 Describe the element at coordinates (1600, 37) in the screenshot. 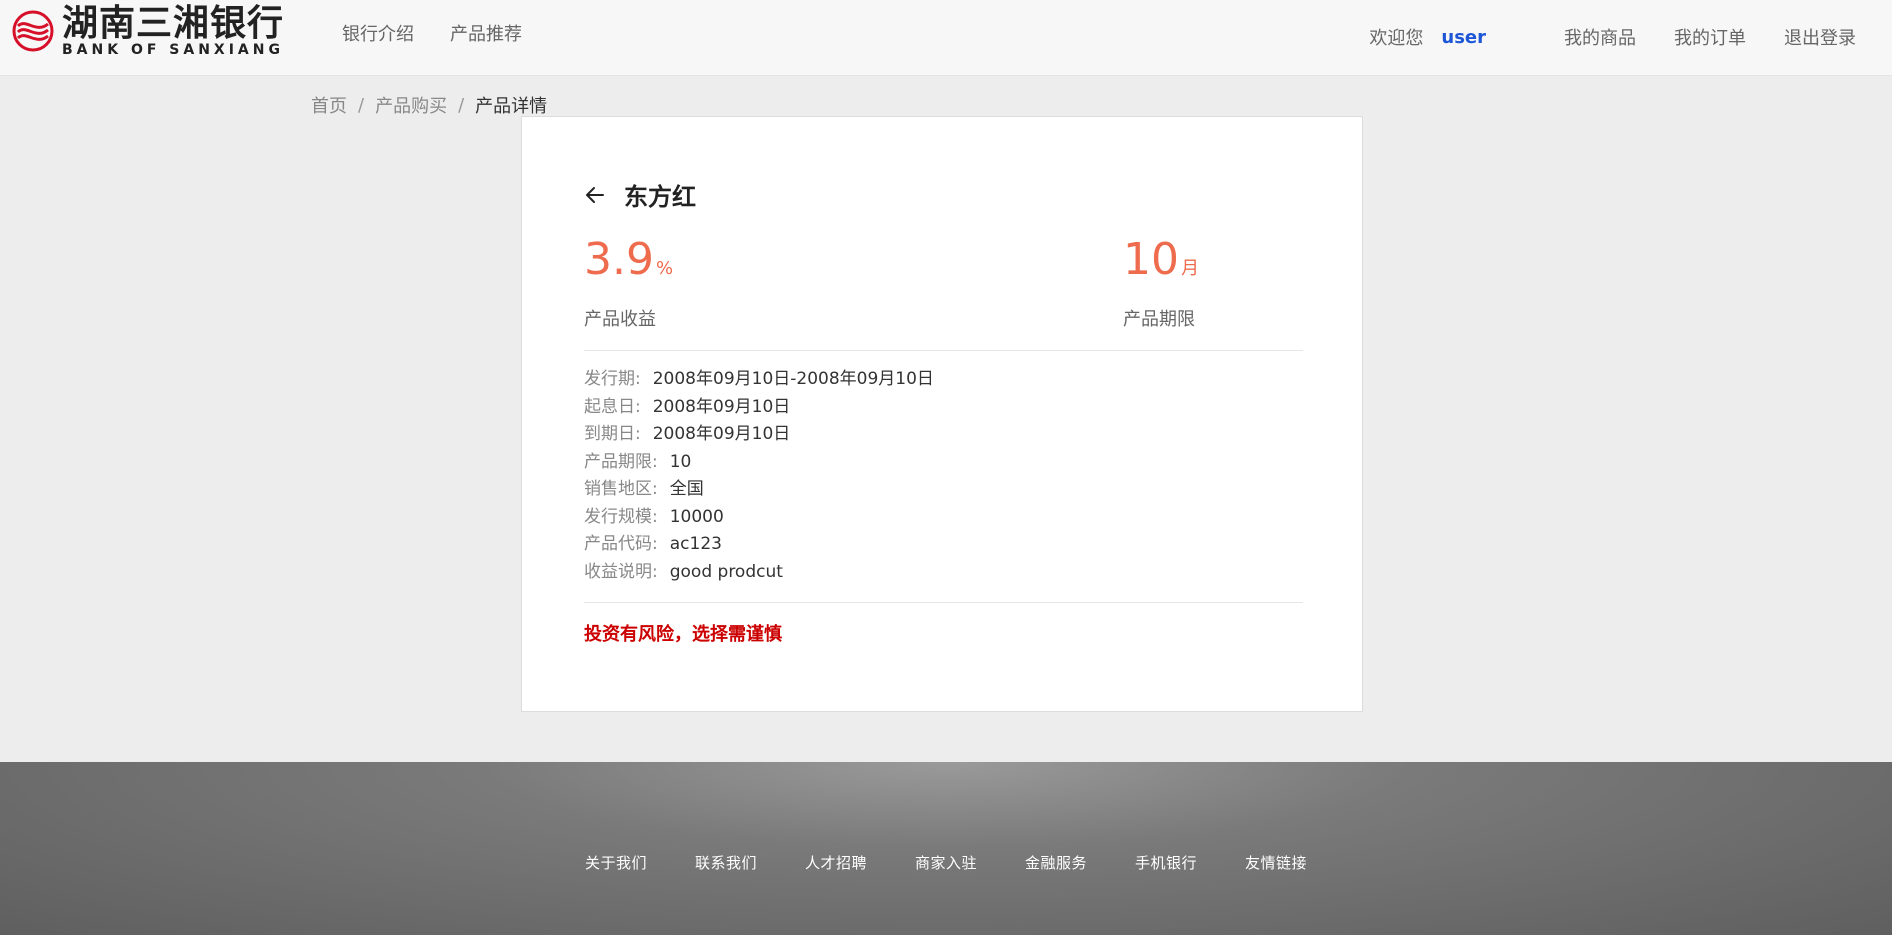

I see `nav-my-products: 我的商品` at that location.